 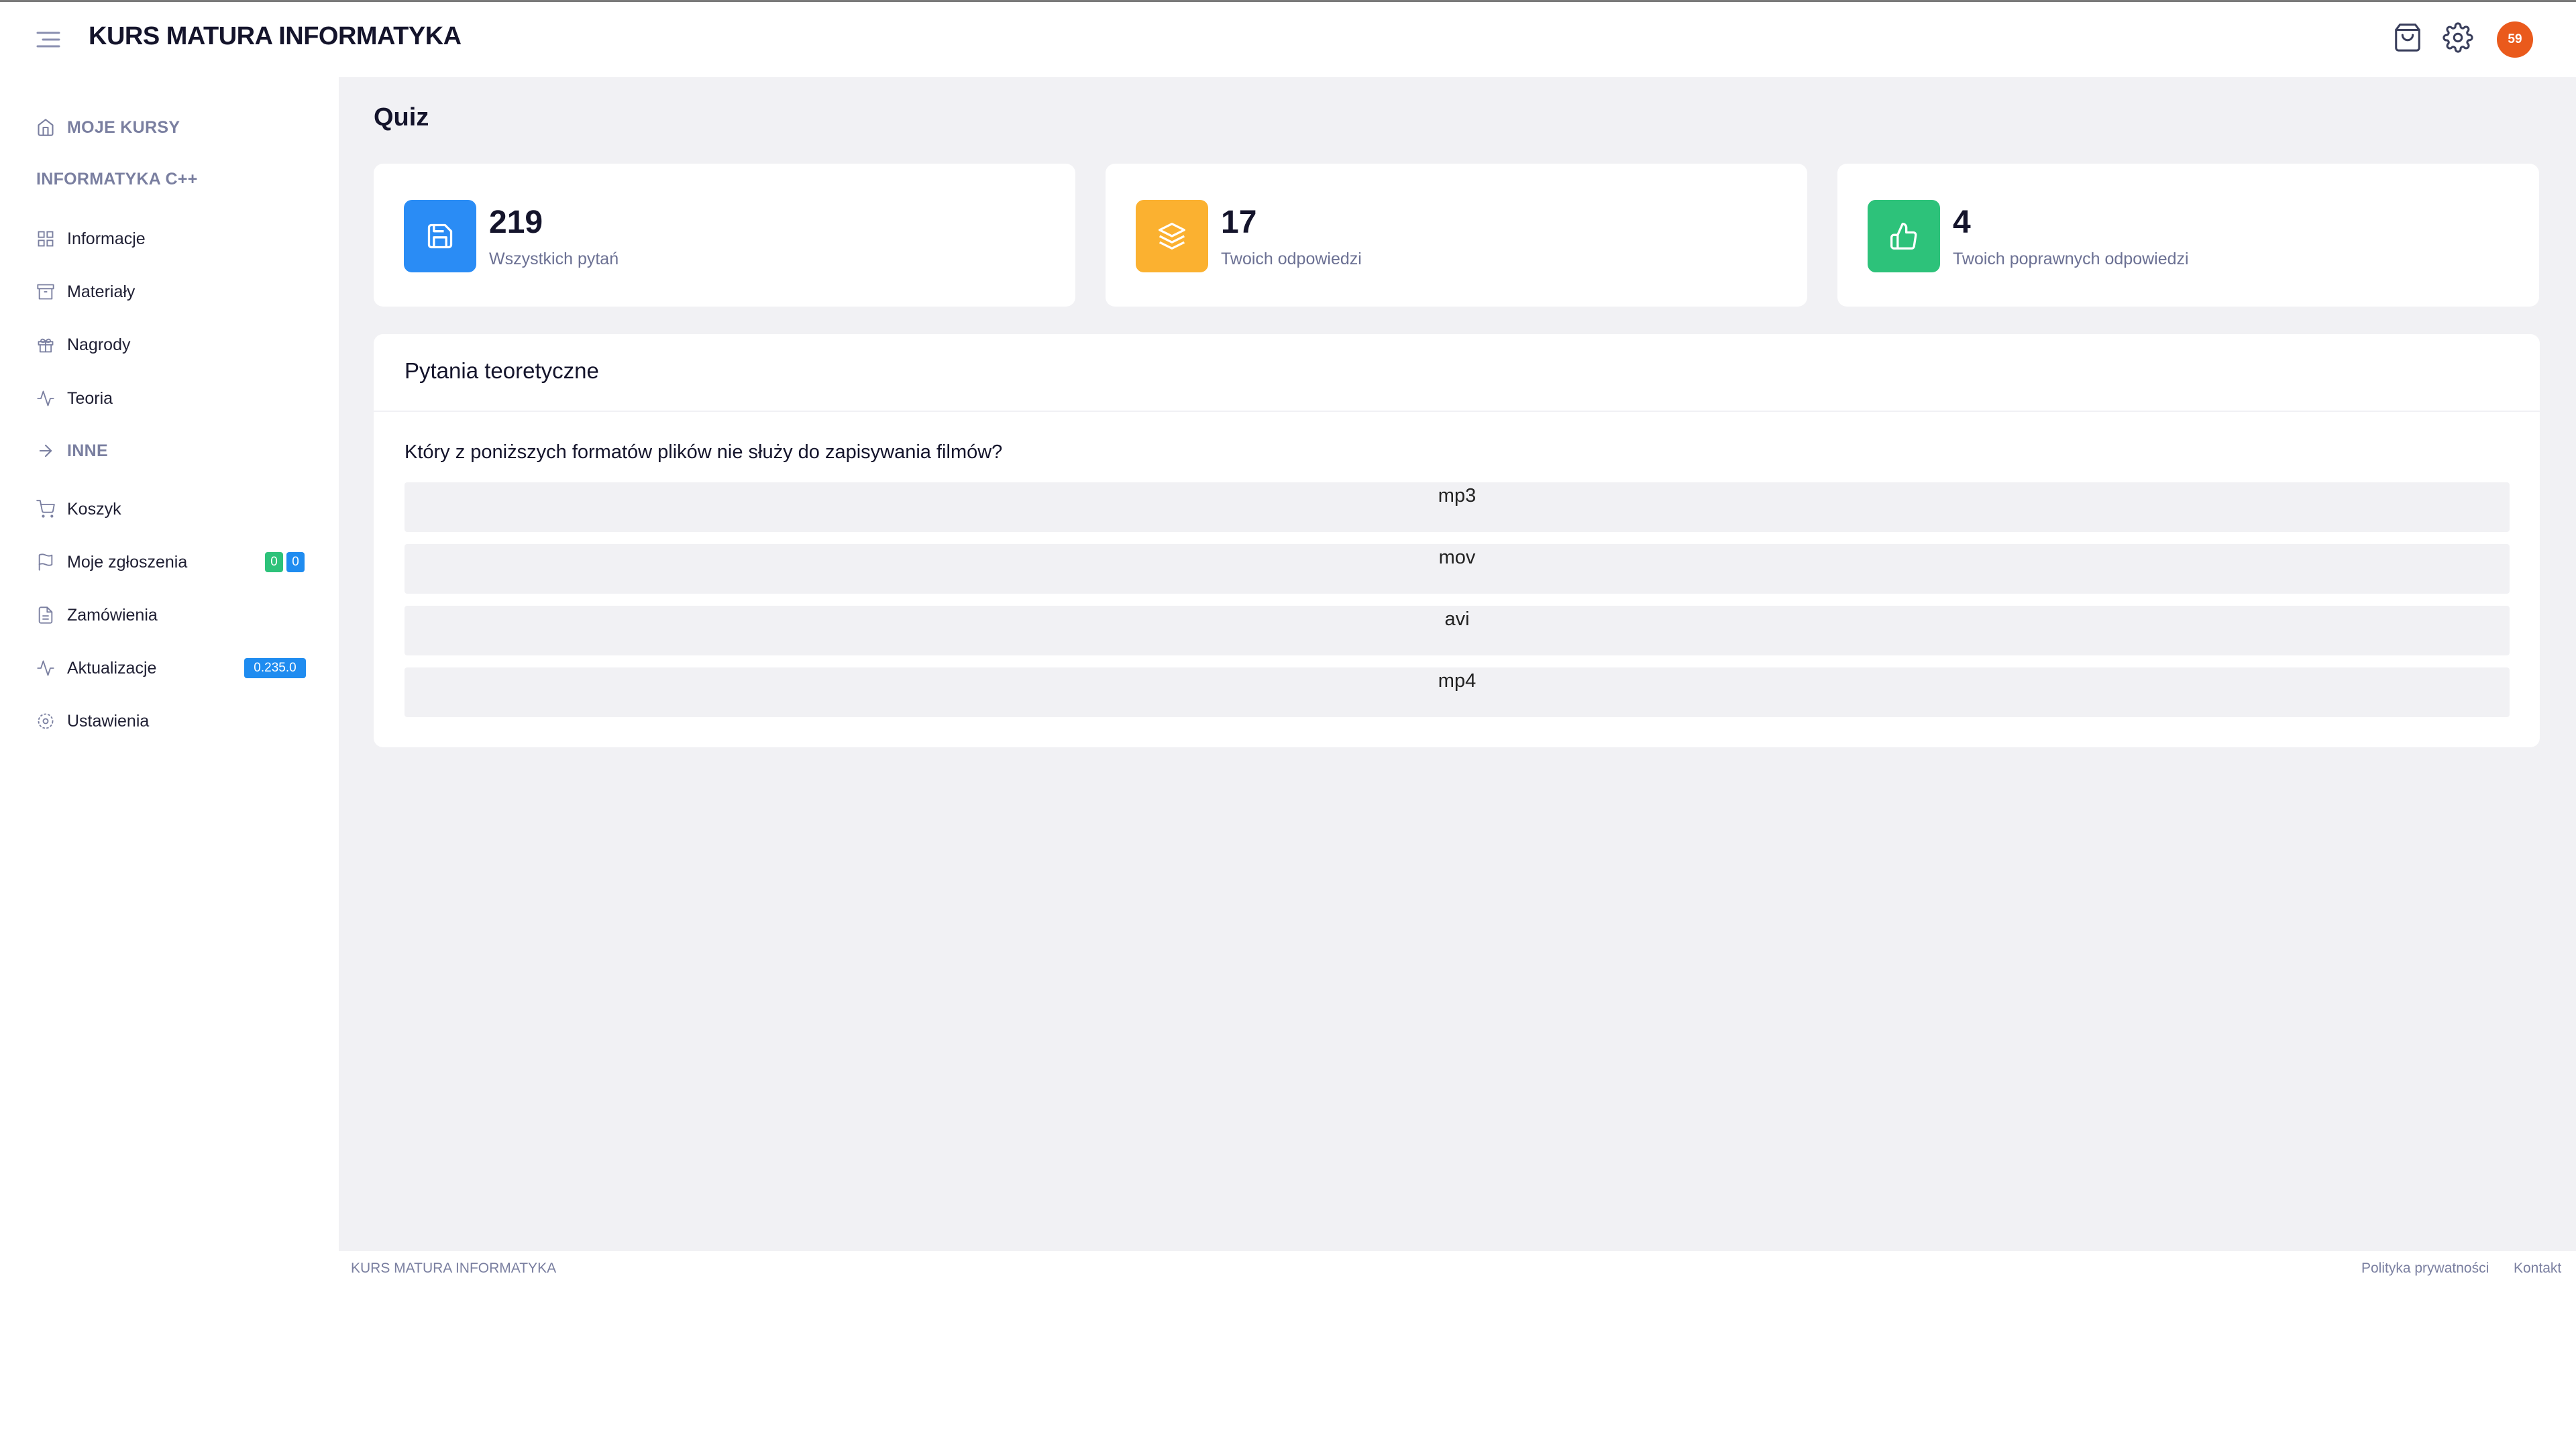 I want to click on top-header: KURS MATURA INFORMATYKA 59, so click(x=1288, y=39).